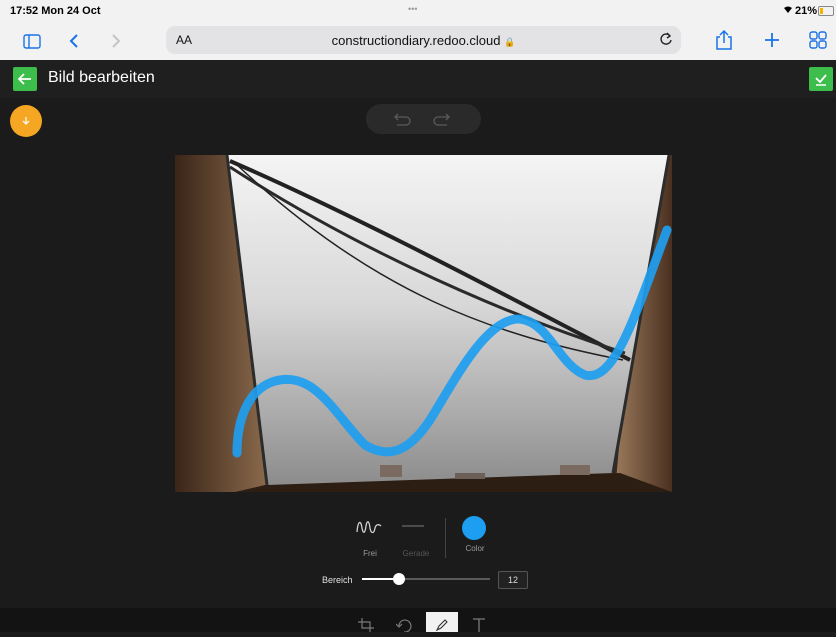 The width and height of the screenshot is (836, 637). What do you see at coordinates (426, 579) in the screenshot?
I see `range-slider-track` at bounding box center [426, 579].